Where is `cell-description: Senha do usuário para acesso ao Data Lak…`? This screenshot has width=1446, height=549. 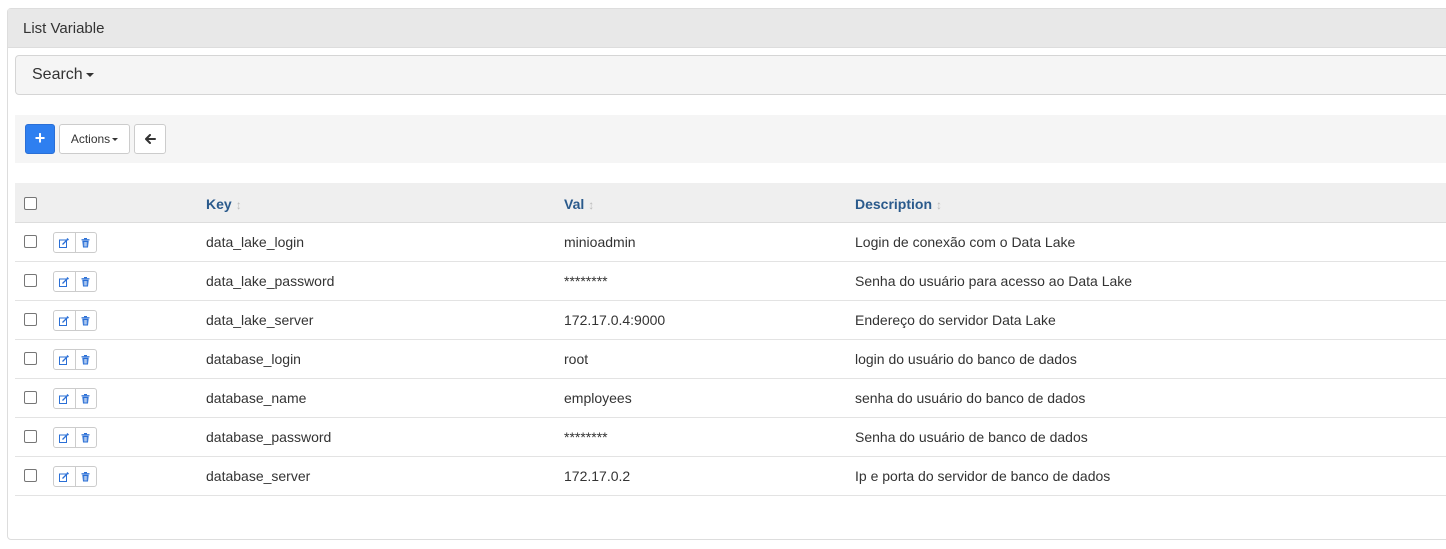 cell-description: Senha do usuário para acesso ao Data Lak… is located at coordinates (994, 281).